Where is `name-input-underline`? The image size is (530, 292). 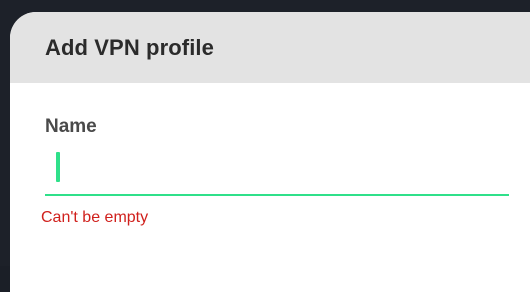
name-input-underline is located at coordinates (277, 195).